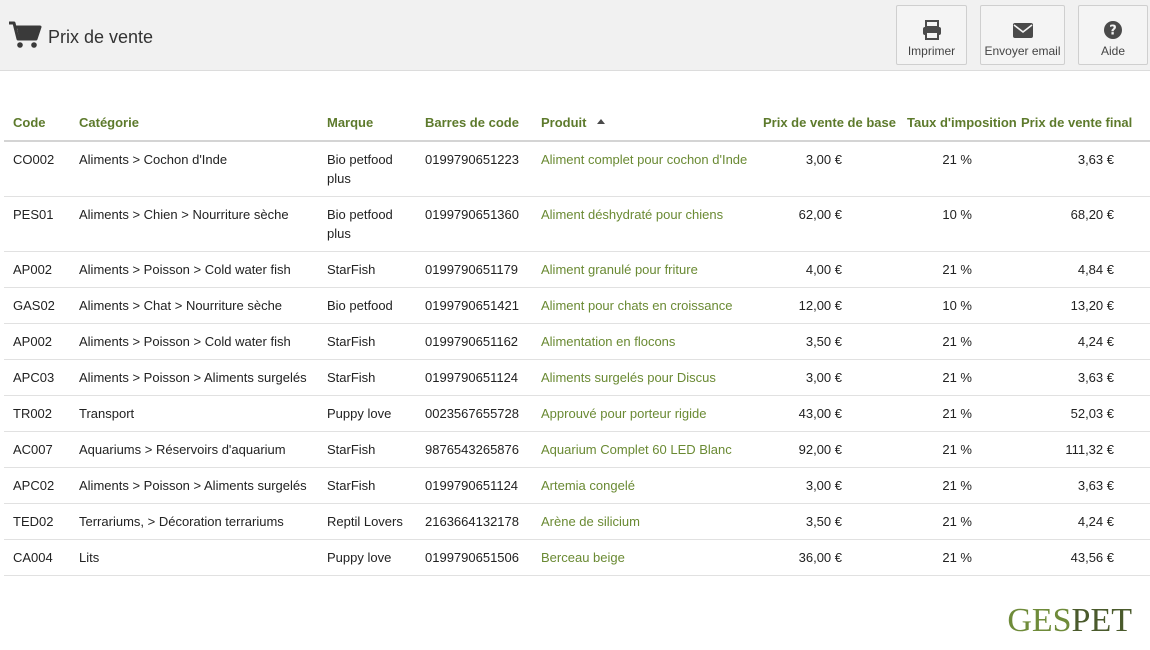  I want to click on cell-category: Aquariums > Réservoirs d'aquarium, so click(194, 449).